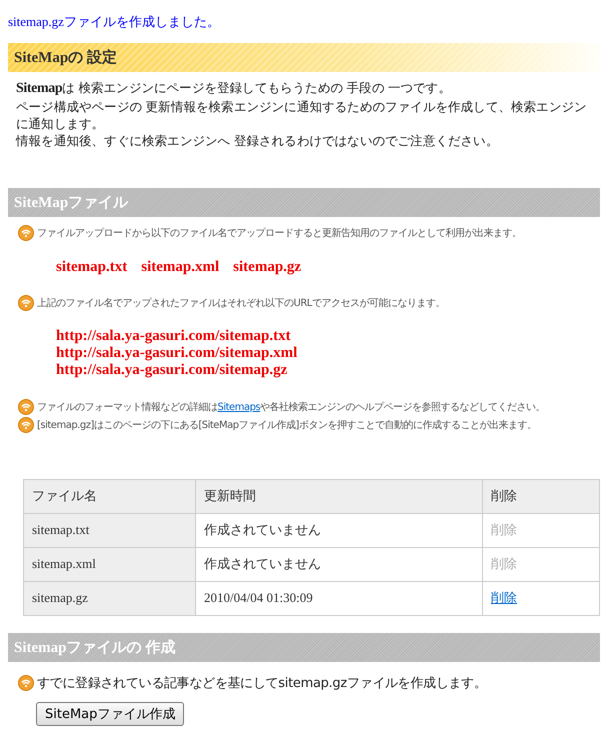 Image resolution: width=608 pixels, height=740 pixels. I want to click on section-header: SiteMapの 設定, so click(304, 57).